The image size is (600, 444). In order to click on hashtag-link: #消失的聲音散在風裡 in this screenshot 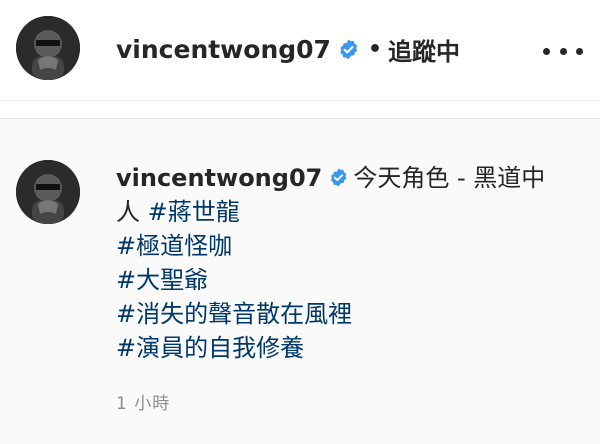, I will do `click(351, 314)`.